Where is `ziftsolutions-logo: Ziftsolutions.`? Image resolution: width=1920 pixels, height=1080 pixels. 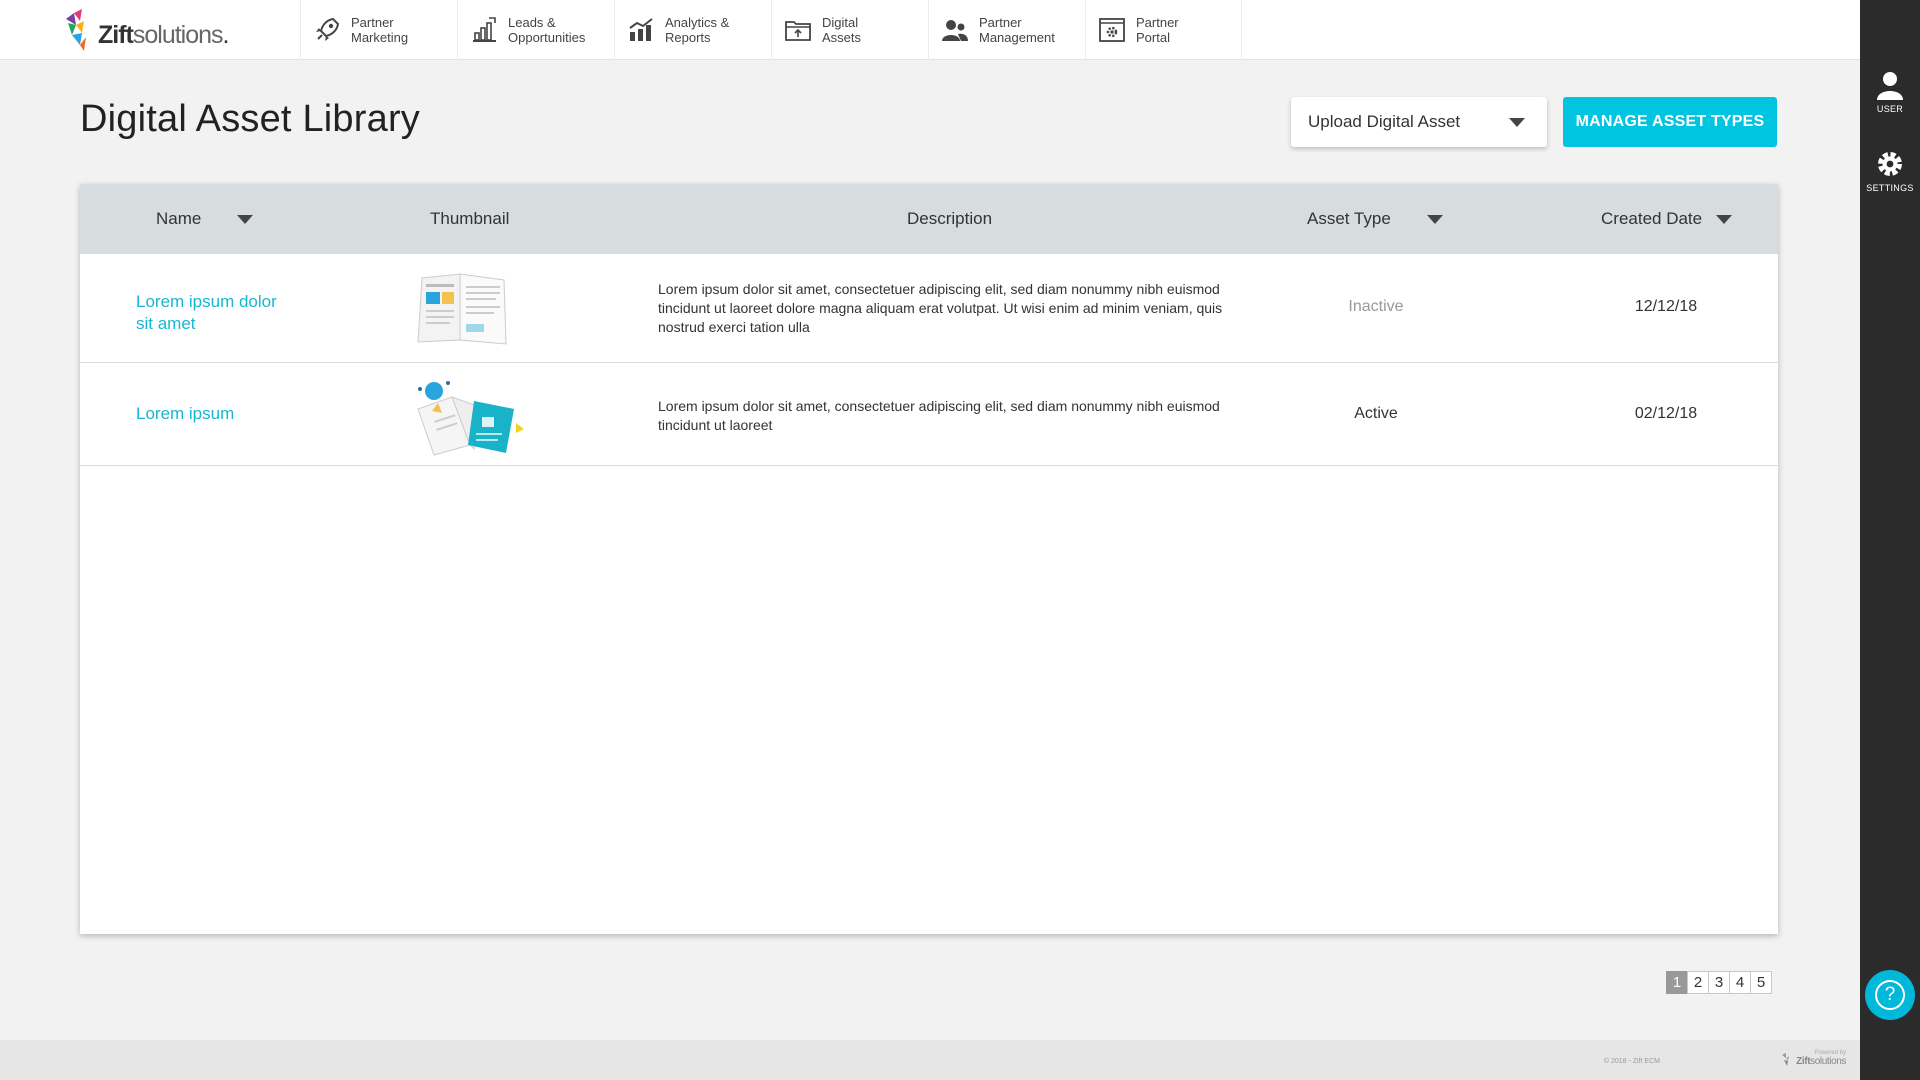
ziftsolutions-logo: Ziftsolutions. is located at coordinates (150, 30).